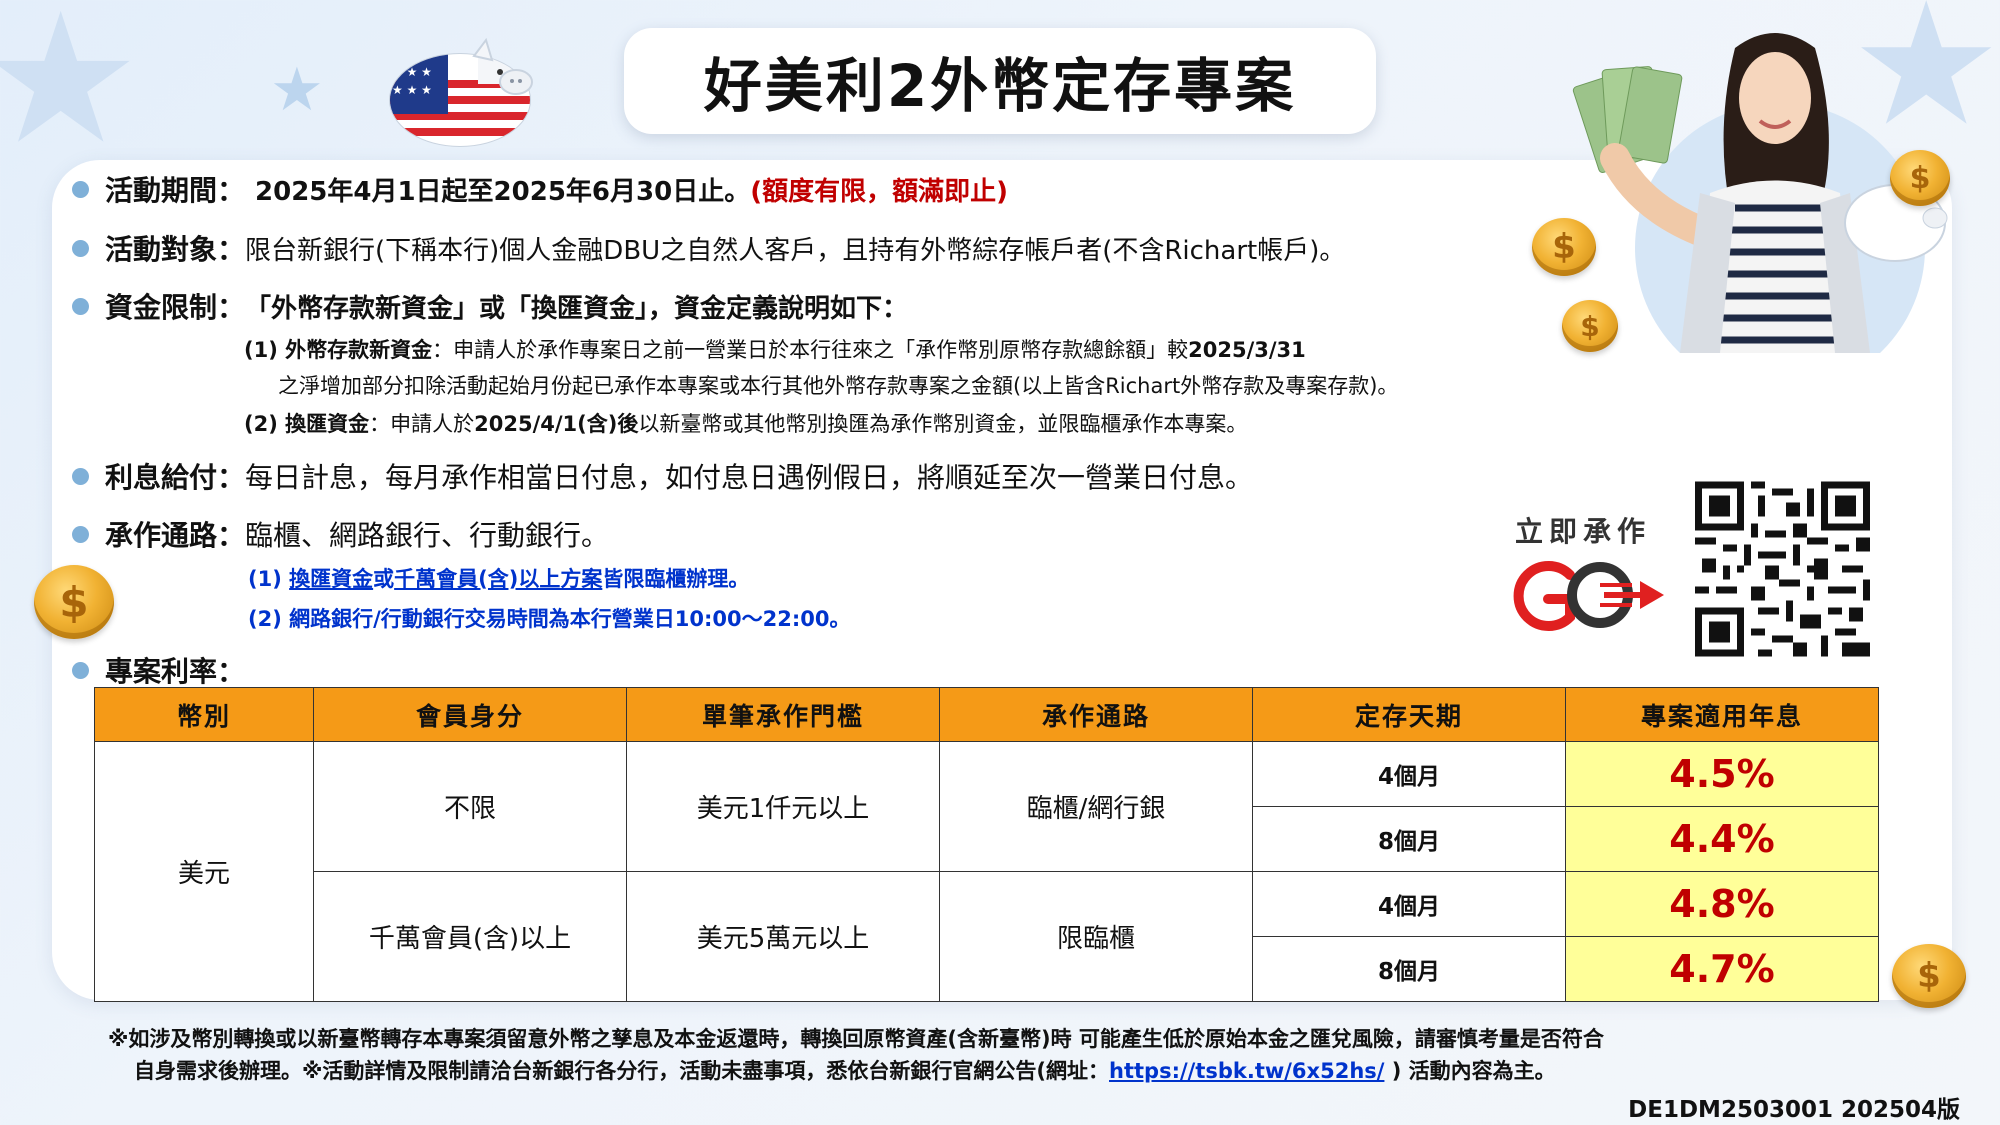 The image size is (2000, 1125). Describe the element at coordinates (175, 477) in the screenshot. I see `interest-label: 利息給付：` at that location.